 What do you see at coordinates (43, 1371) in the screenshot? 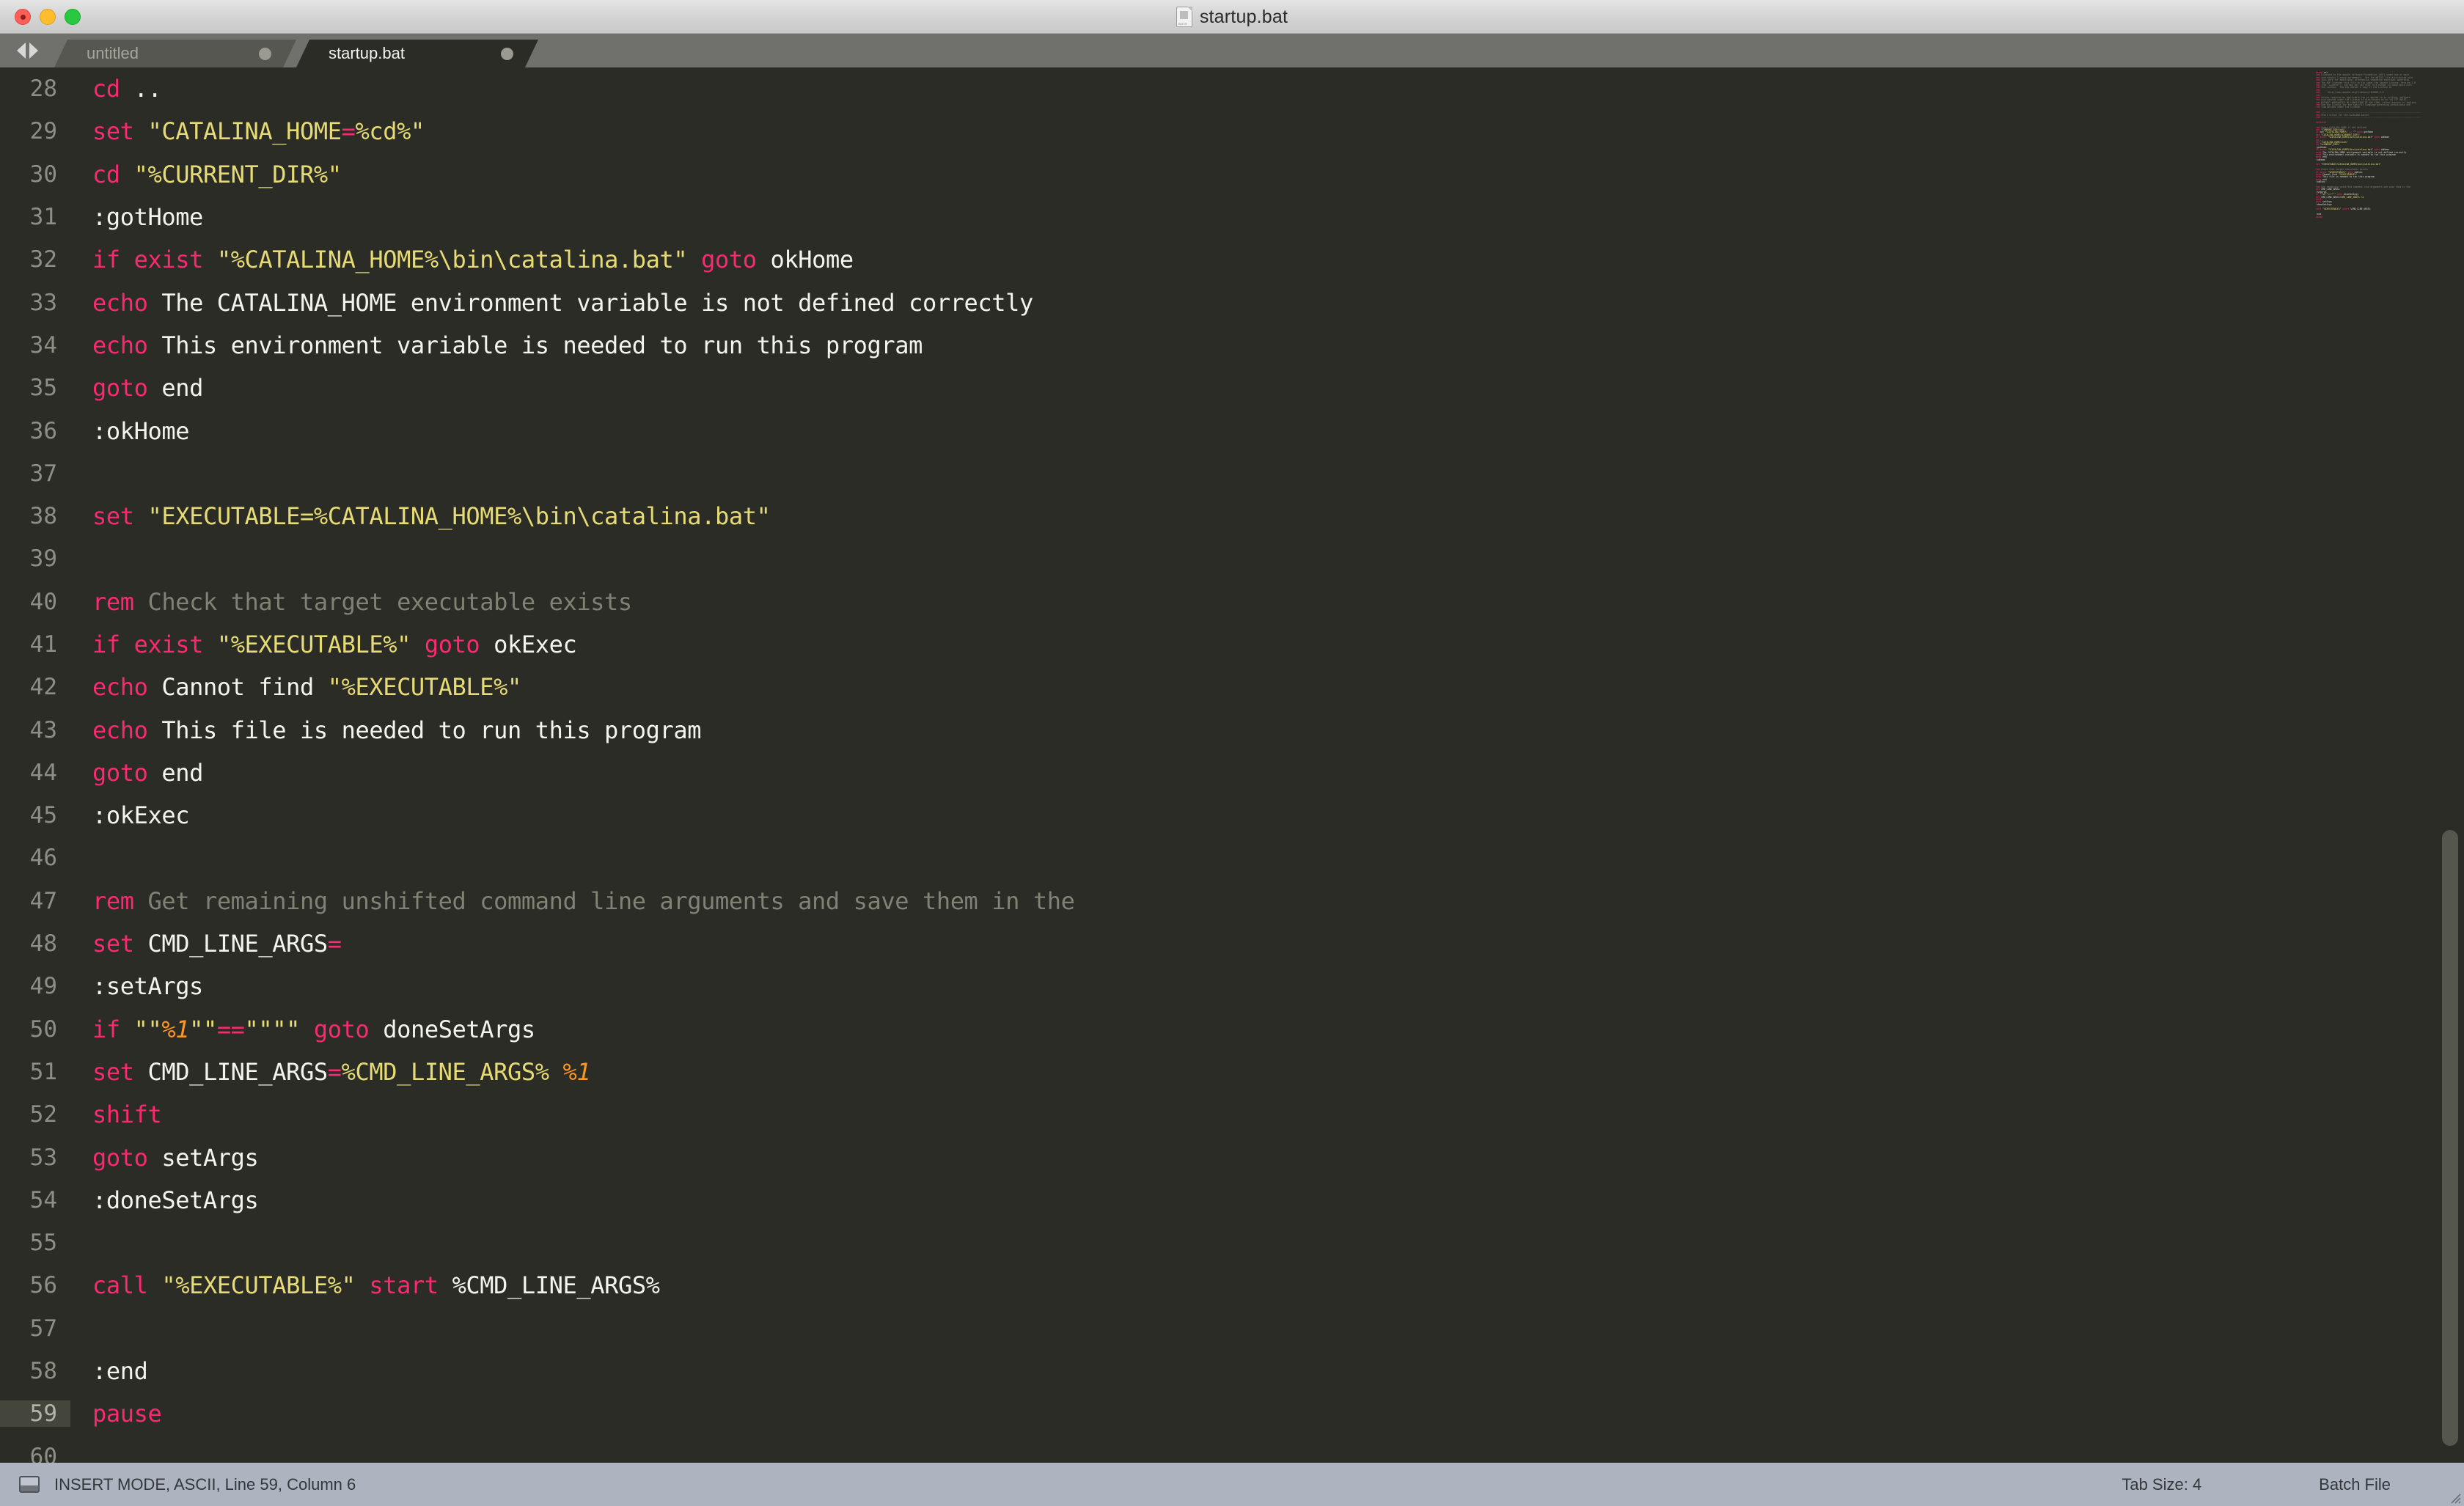
I see `line-number: 58` at bounding box center [43, 1371].